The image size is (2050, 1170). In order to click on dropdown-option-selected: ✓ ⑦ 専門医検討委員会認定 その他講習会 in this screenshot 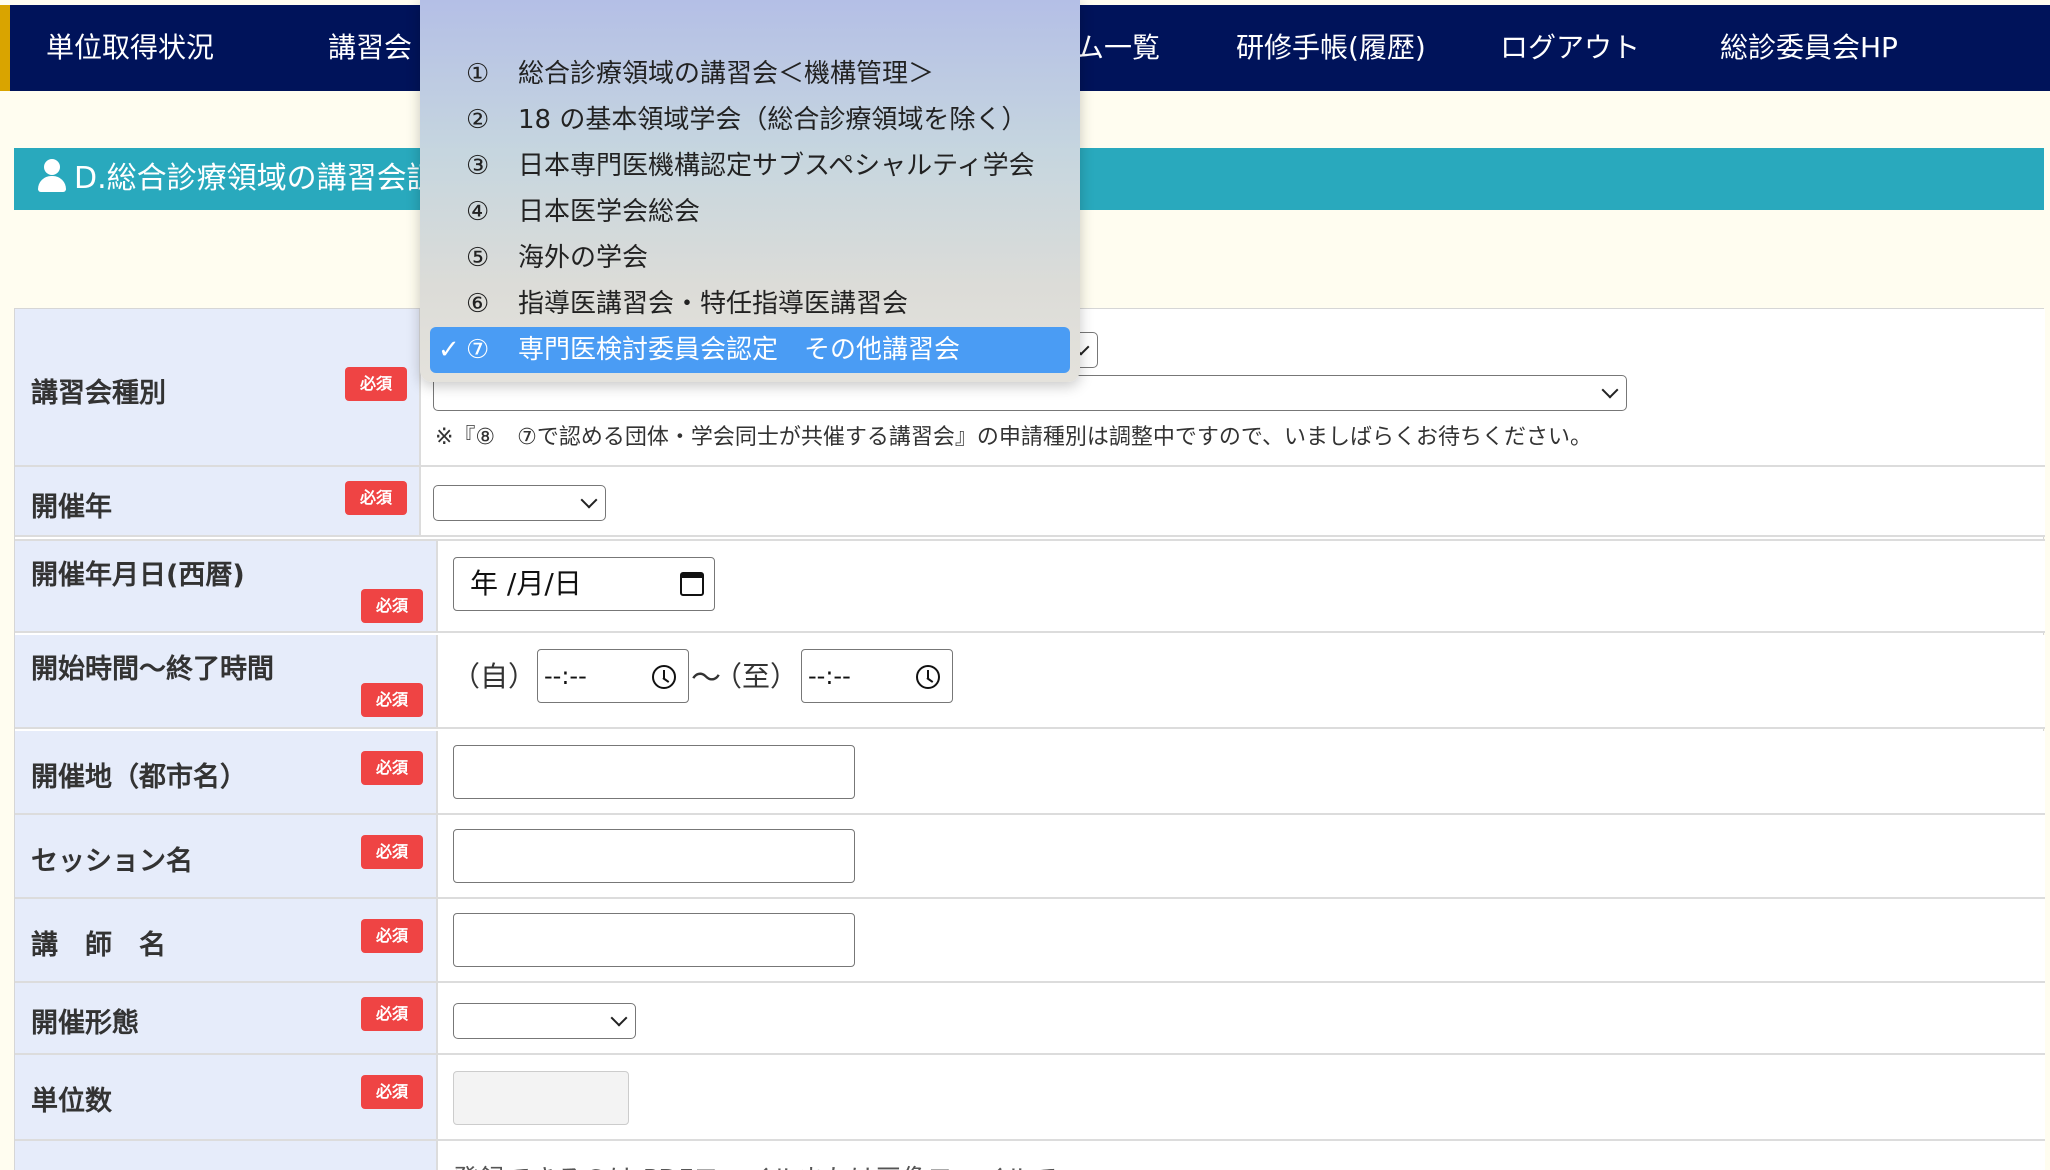, I will do `click(750, 350)`.